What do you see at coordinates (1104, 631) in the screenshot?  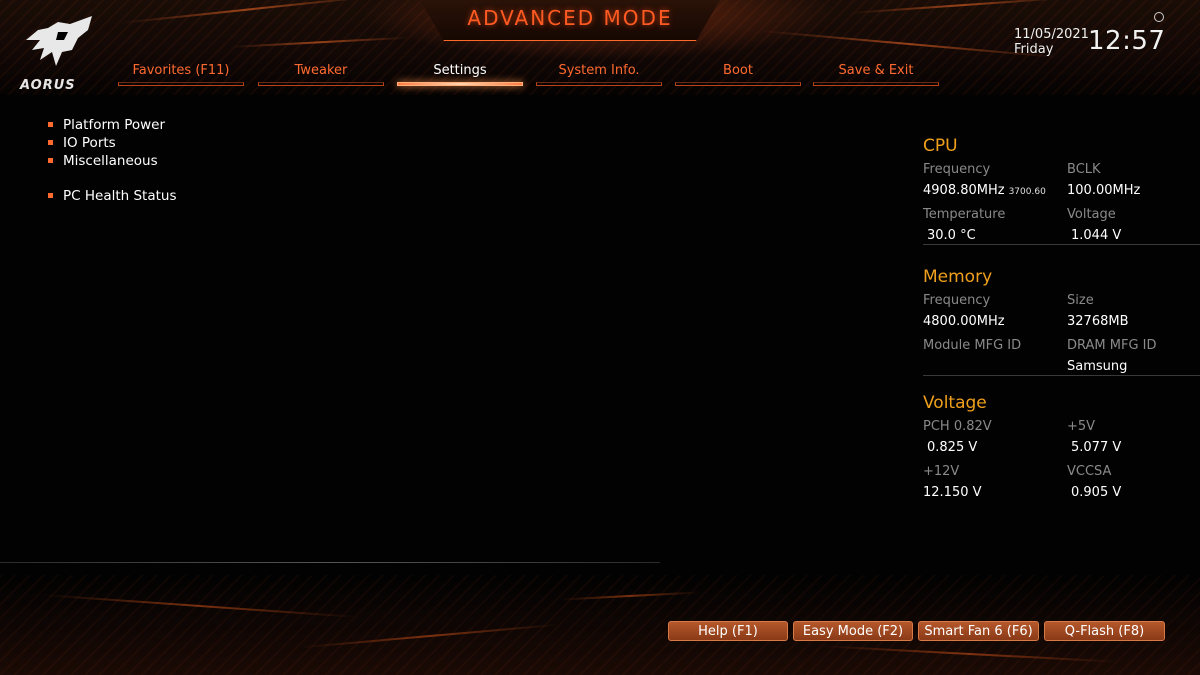 I see `qflash-button: Q-Flash (F8)` at bounding box center [1104, 631].